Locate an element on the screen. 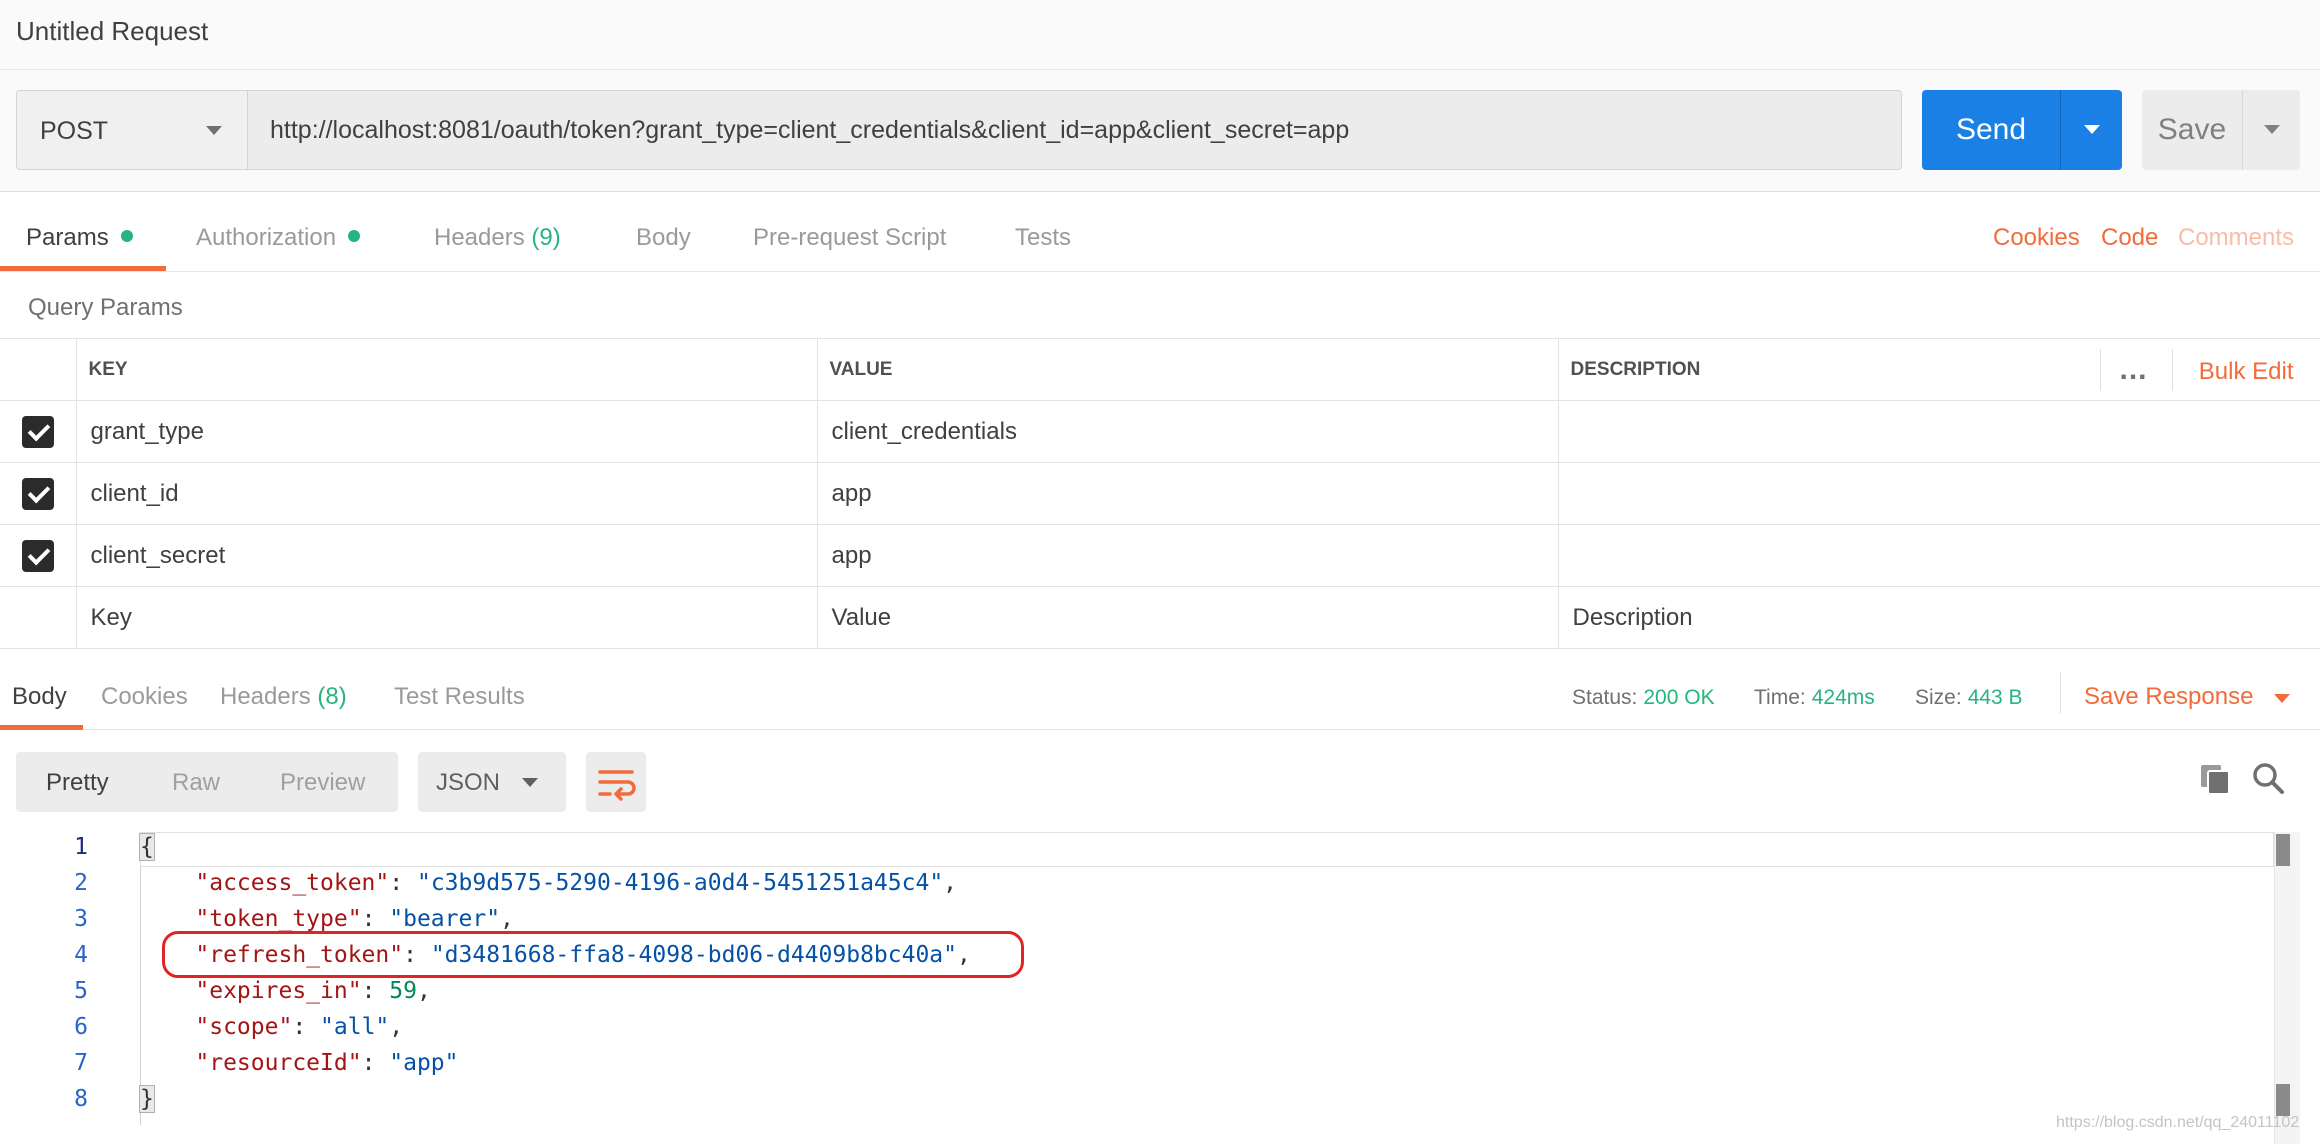  param-key-cell: client_secret is located at coordinates (446, 555).